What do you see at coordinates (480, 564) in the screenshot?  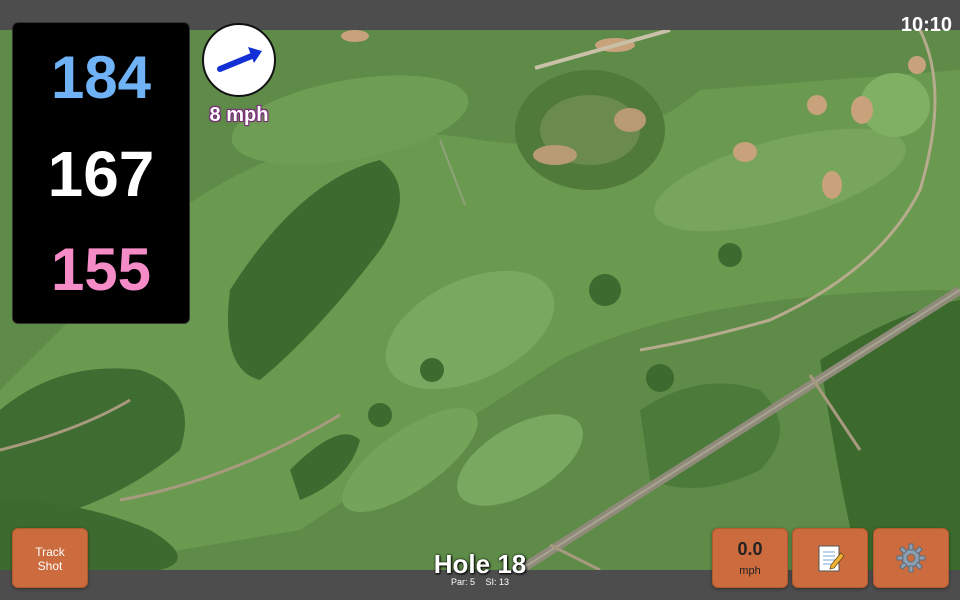 I see `hole-title: Hole 18` at bounding box center [480, 564].